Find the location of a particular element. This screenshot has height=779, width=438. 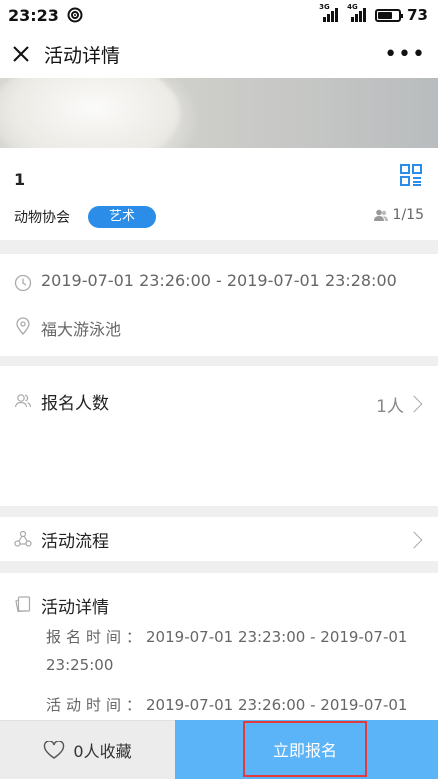

heart-icon is located at coordinates (54, 750).